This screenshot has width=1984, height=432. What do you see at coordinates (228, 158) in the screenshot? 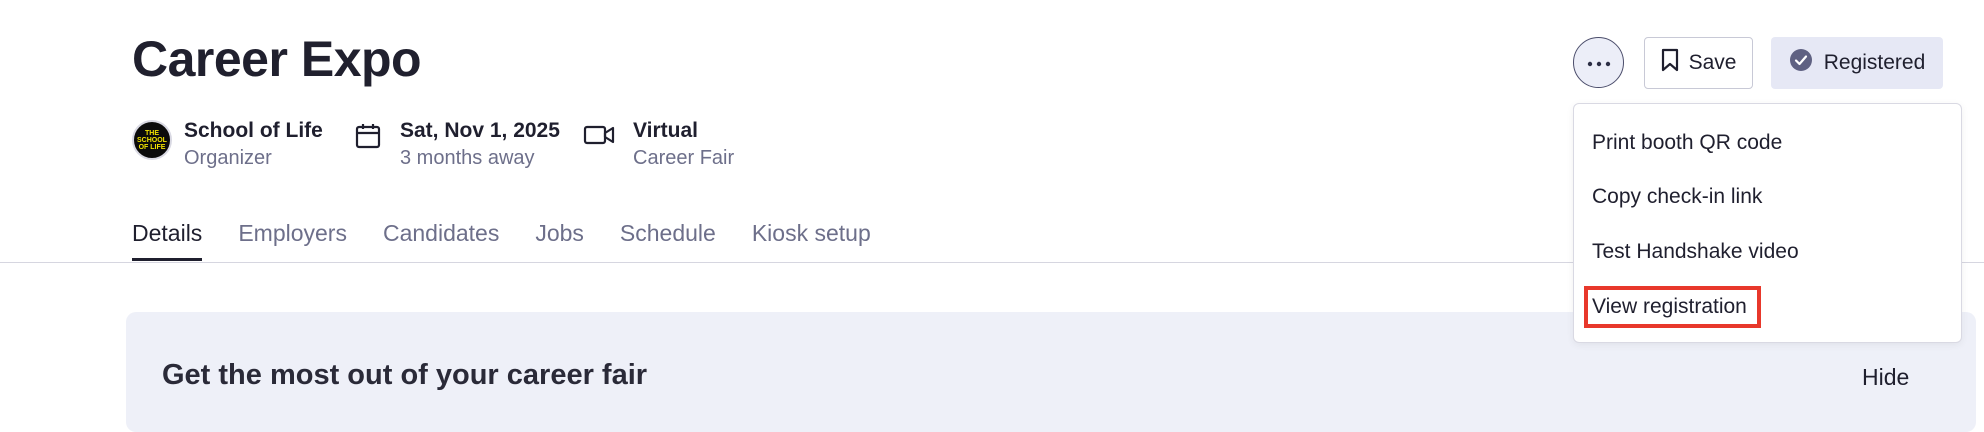
I see `organizer-role: Organizer` at bounding box center [228, 158].